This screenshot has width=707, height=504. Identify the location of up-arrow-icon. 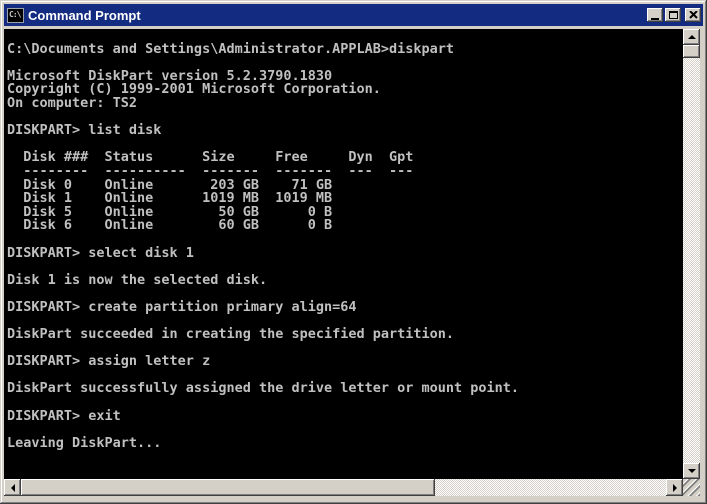
(691, 37).